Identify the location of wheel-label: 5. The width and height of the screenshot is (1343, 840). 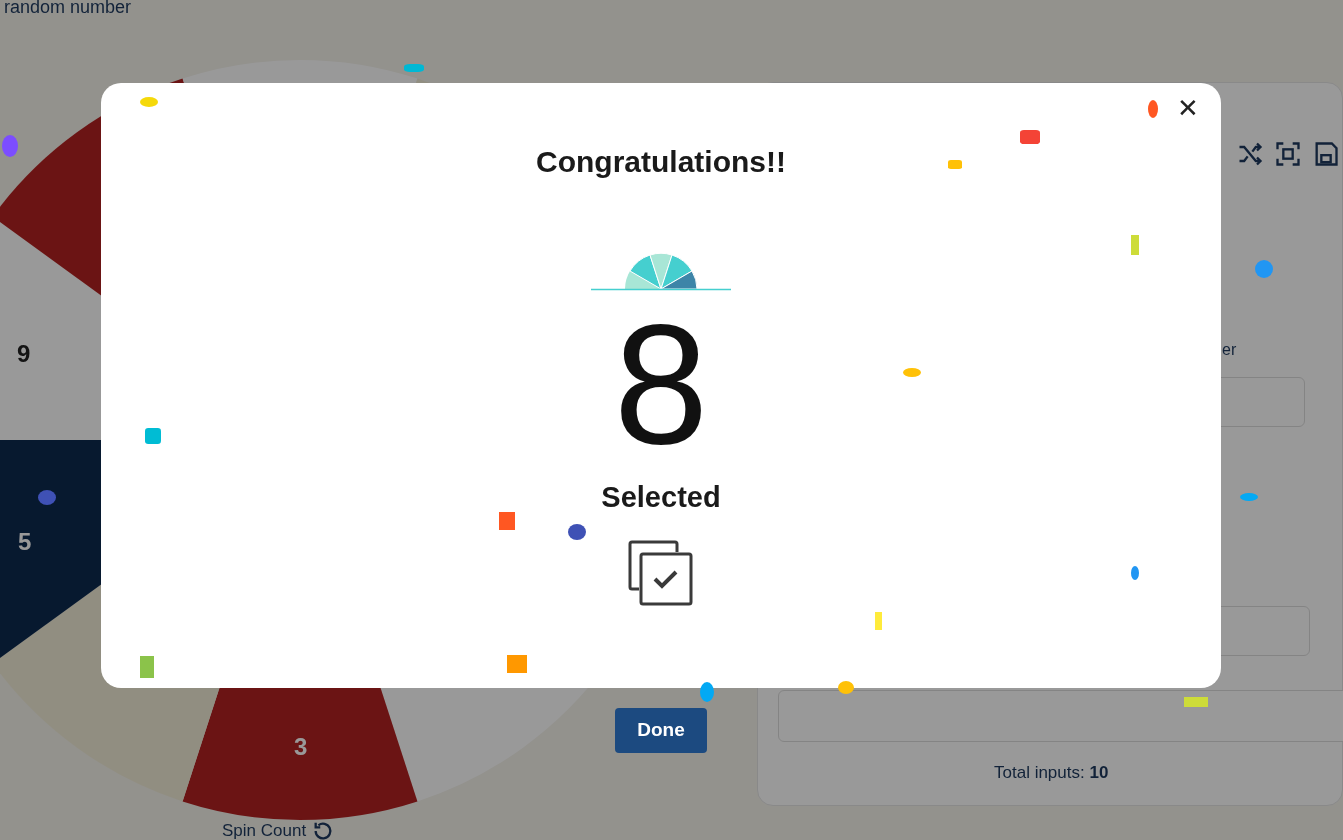
(25, 541).